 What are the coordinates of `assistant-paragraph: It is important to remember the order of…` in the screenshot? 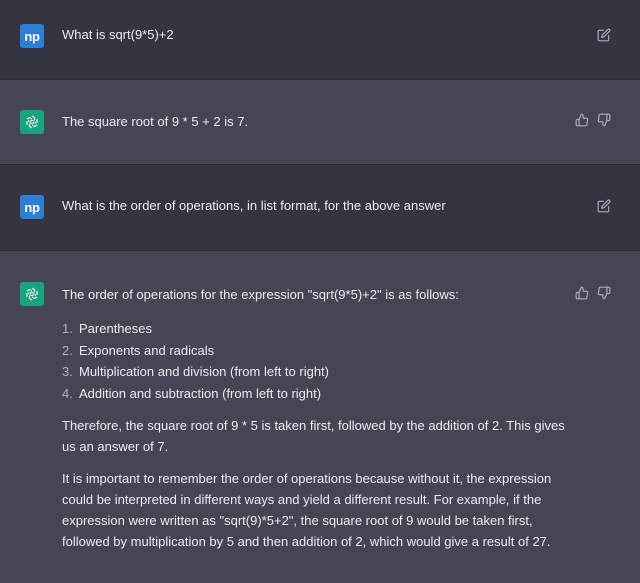 It's located at (307, 510).